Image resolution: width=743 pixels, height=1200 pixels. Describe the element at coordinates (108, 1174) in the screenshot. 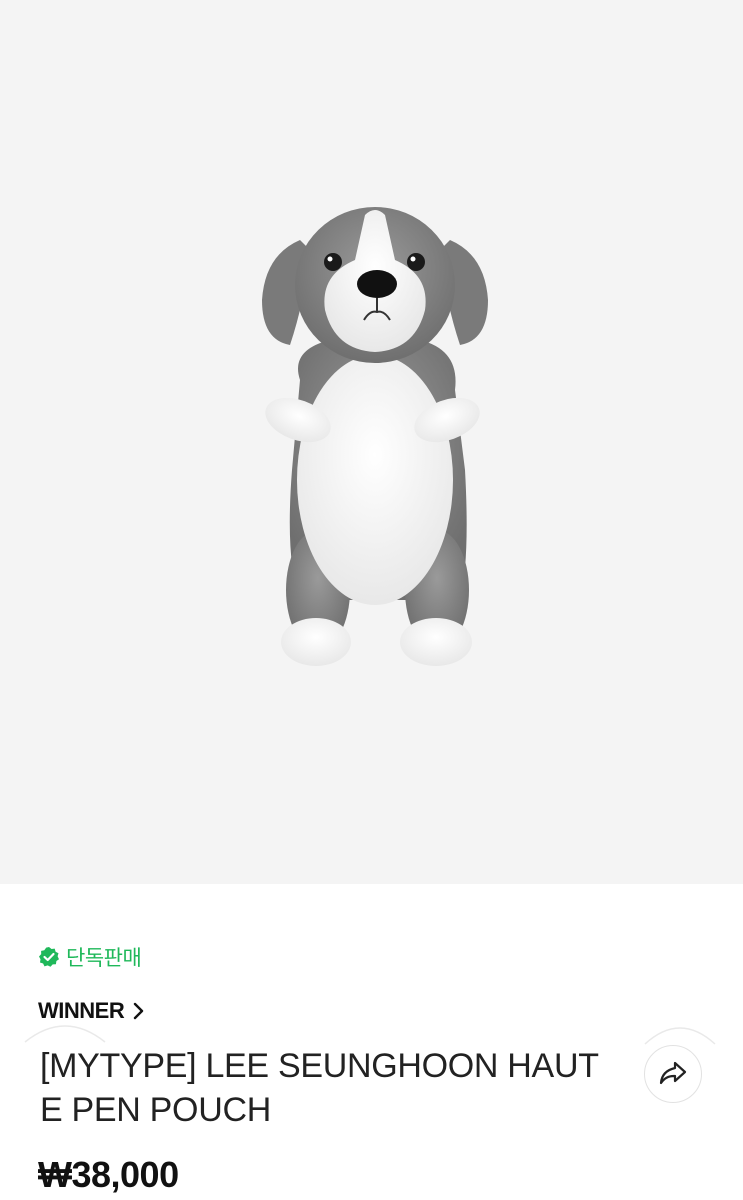

I see `product-price: ₩38,000` at that location.